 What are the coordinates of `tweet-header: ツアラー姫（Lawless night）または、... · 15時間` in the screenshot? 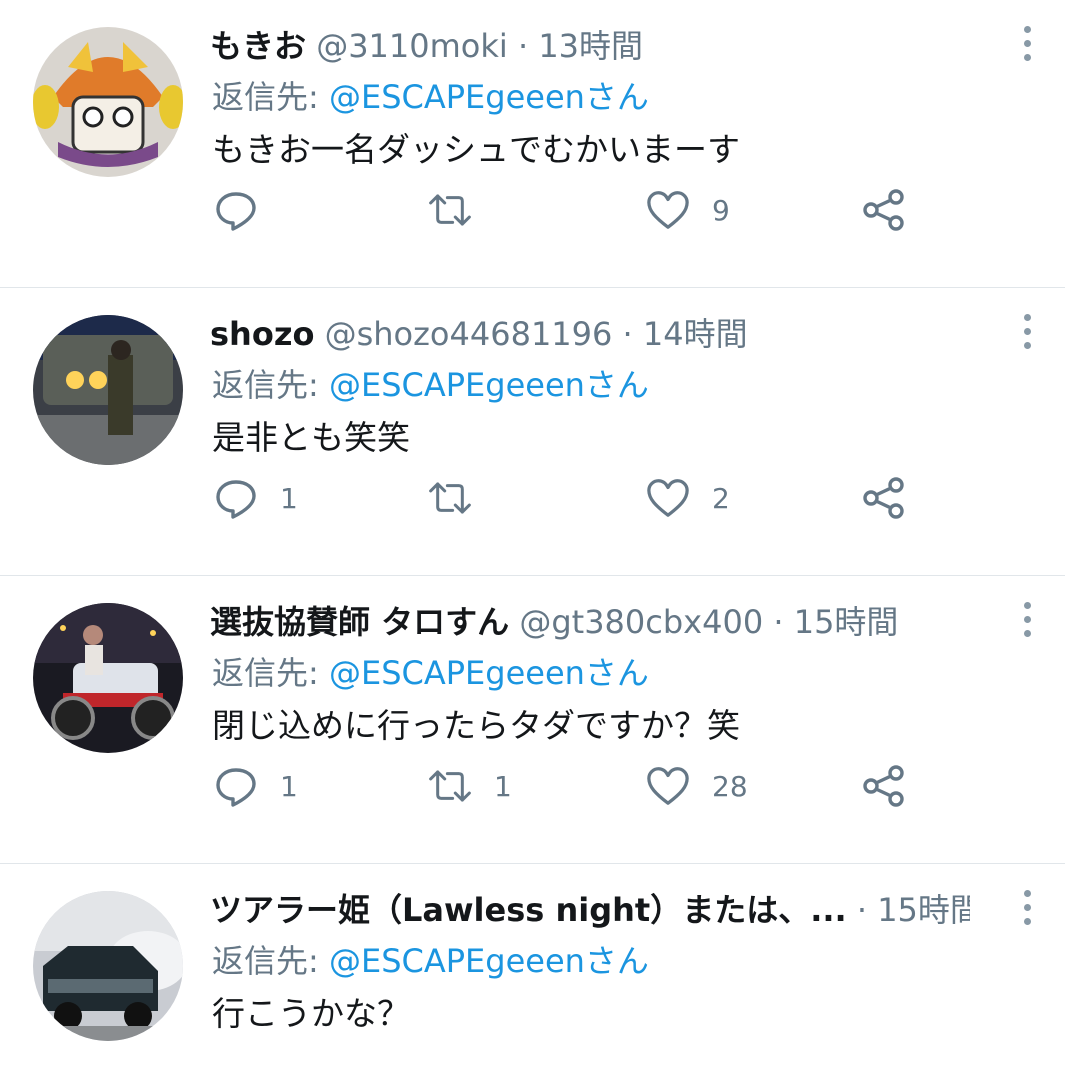 It's located at (590, 910).